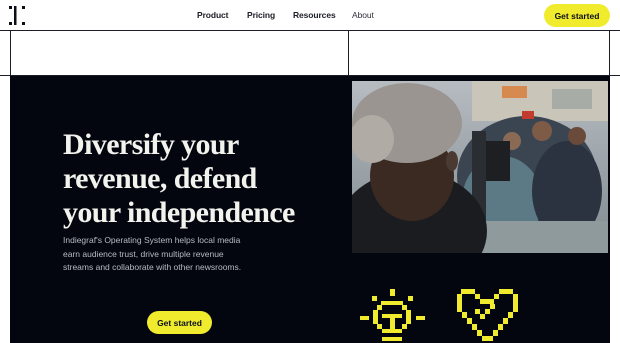 This screenshot has width=620, height=343. What do you see at coordinates (160, 178) in the screenshot?
I see `hero-title-line-2: revenue, defend` at bounding box center [160, 178].